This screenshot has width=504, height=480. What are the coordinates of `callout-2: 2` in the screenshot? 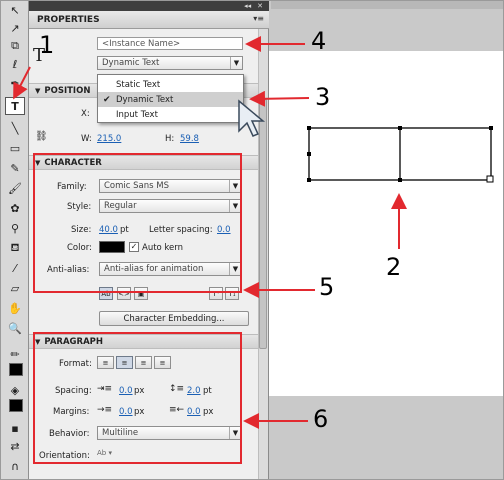 It's located at (394, 267).